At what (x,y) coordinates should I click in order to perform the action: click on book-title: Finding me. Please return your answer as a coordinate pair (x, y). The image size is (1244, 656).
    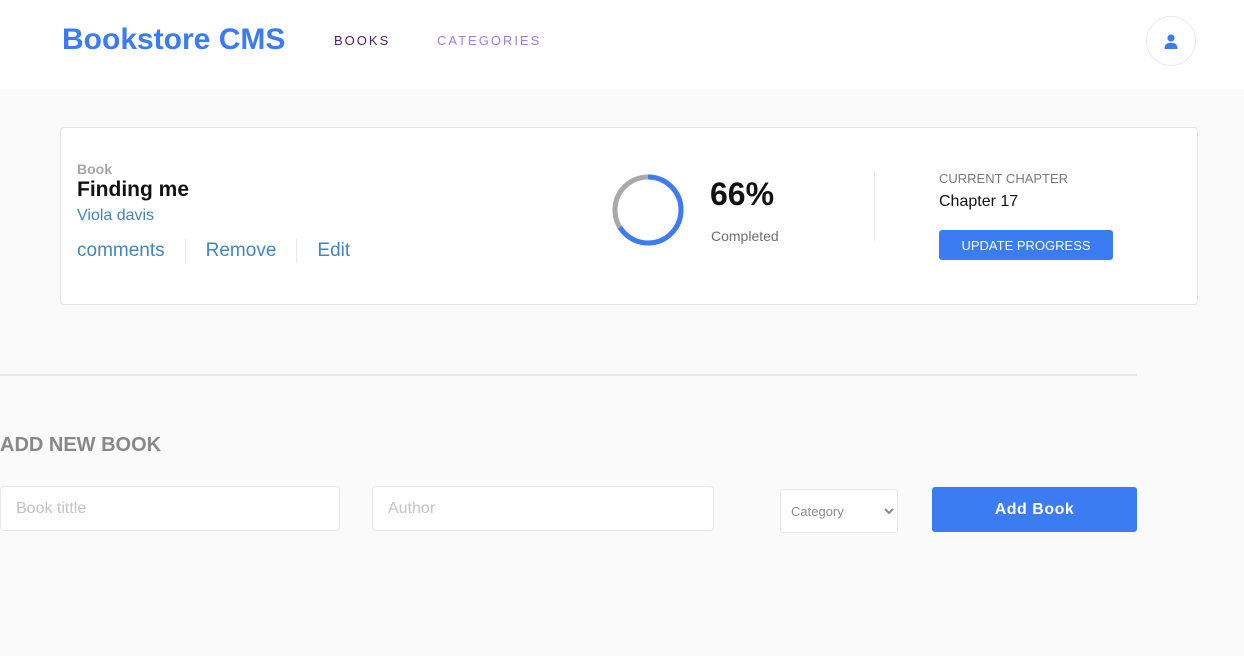
    Looking at the image, I should click on (133, 189).